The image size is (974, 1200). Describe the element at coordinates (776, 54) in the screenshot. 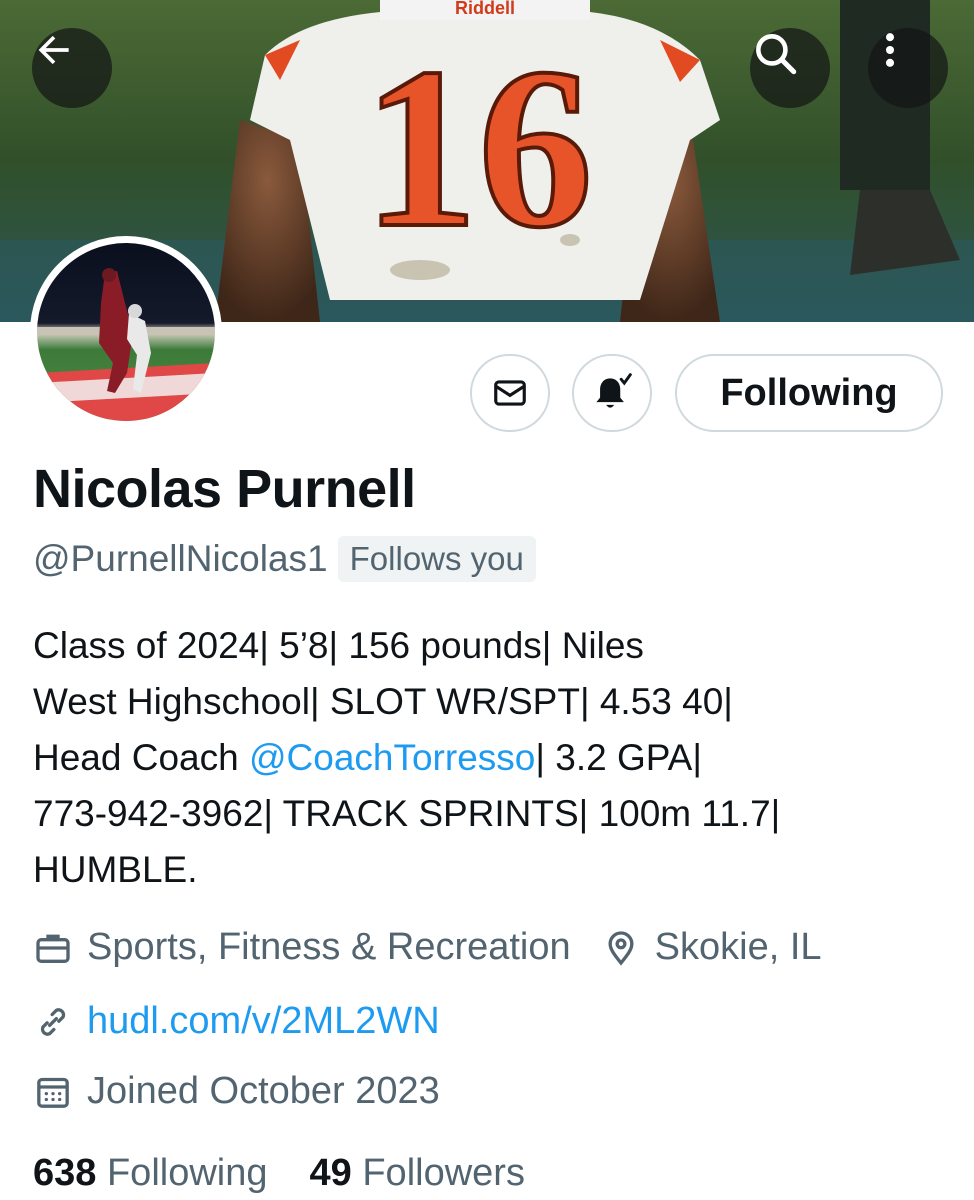

I see `search-icon` at that location.